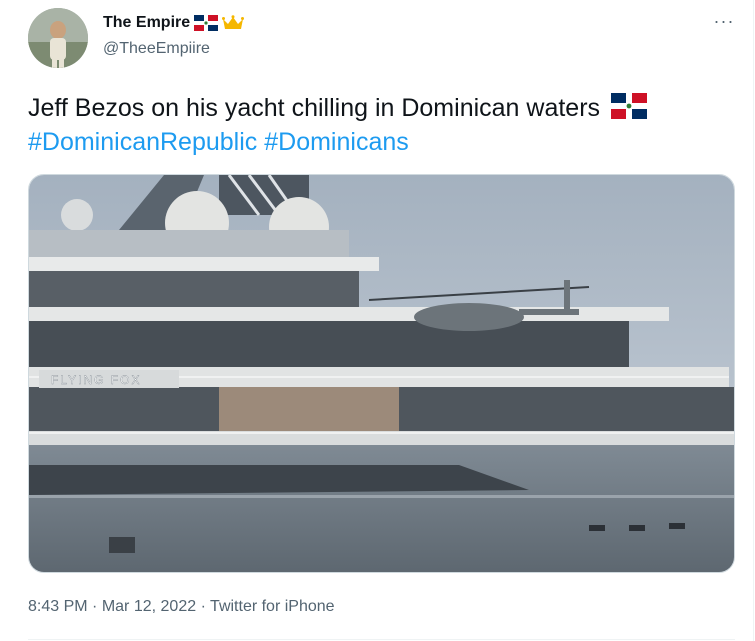 This screenshot has width=755, height=641. Describe the element at coordinates (233, 22) in the screenshot. I see `crown-icon` at that location.